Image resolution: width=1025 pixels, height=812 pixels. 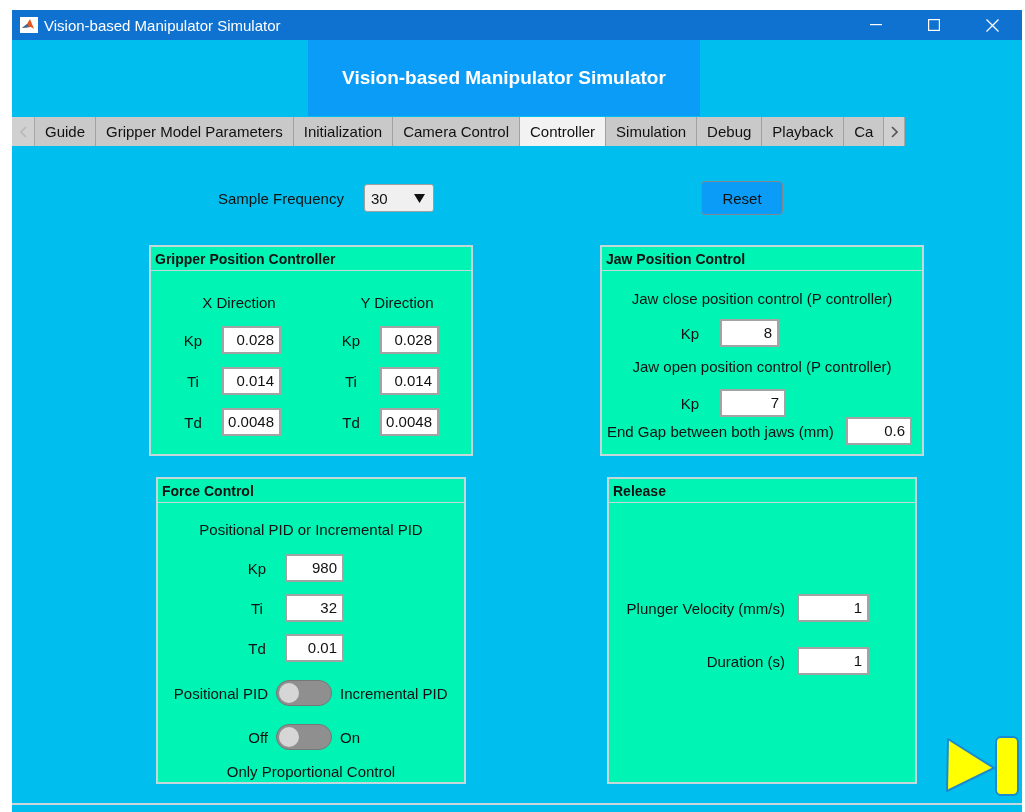 What do you see at coordinates (394, 693) in the screenshot?
I see `switch-label: Incremental PID` at bounding box center [394, 693].